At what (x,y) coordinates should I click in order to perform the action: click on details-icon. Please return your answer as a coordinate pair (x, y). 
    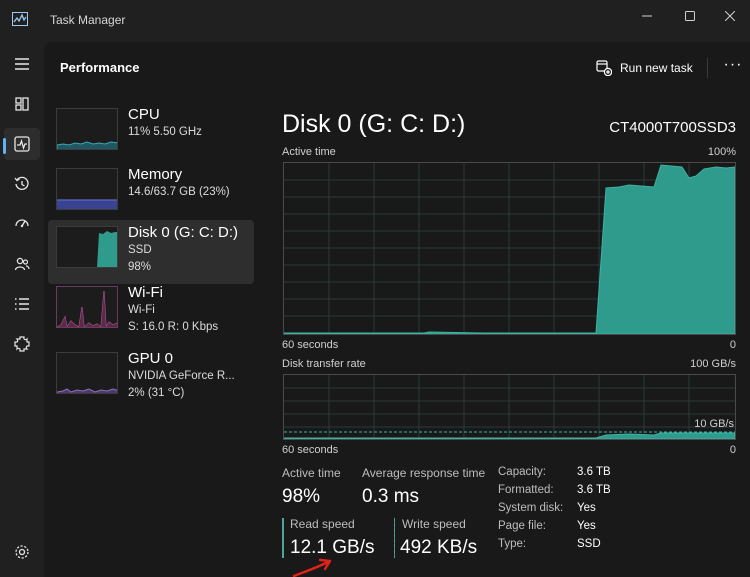
    Looking at the image, I should click on (22, 304).